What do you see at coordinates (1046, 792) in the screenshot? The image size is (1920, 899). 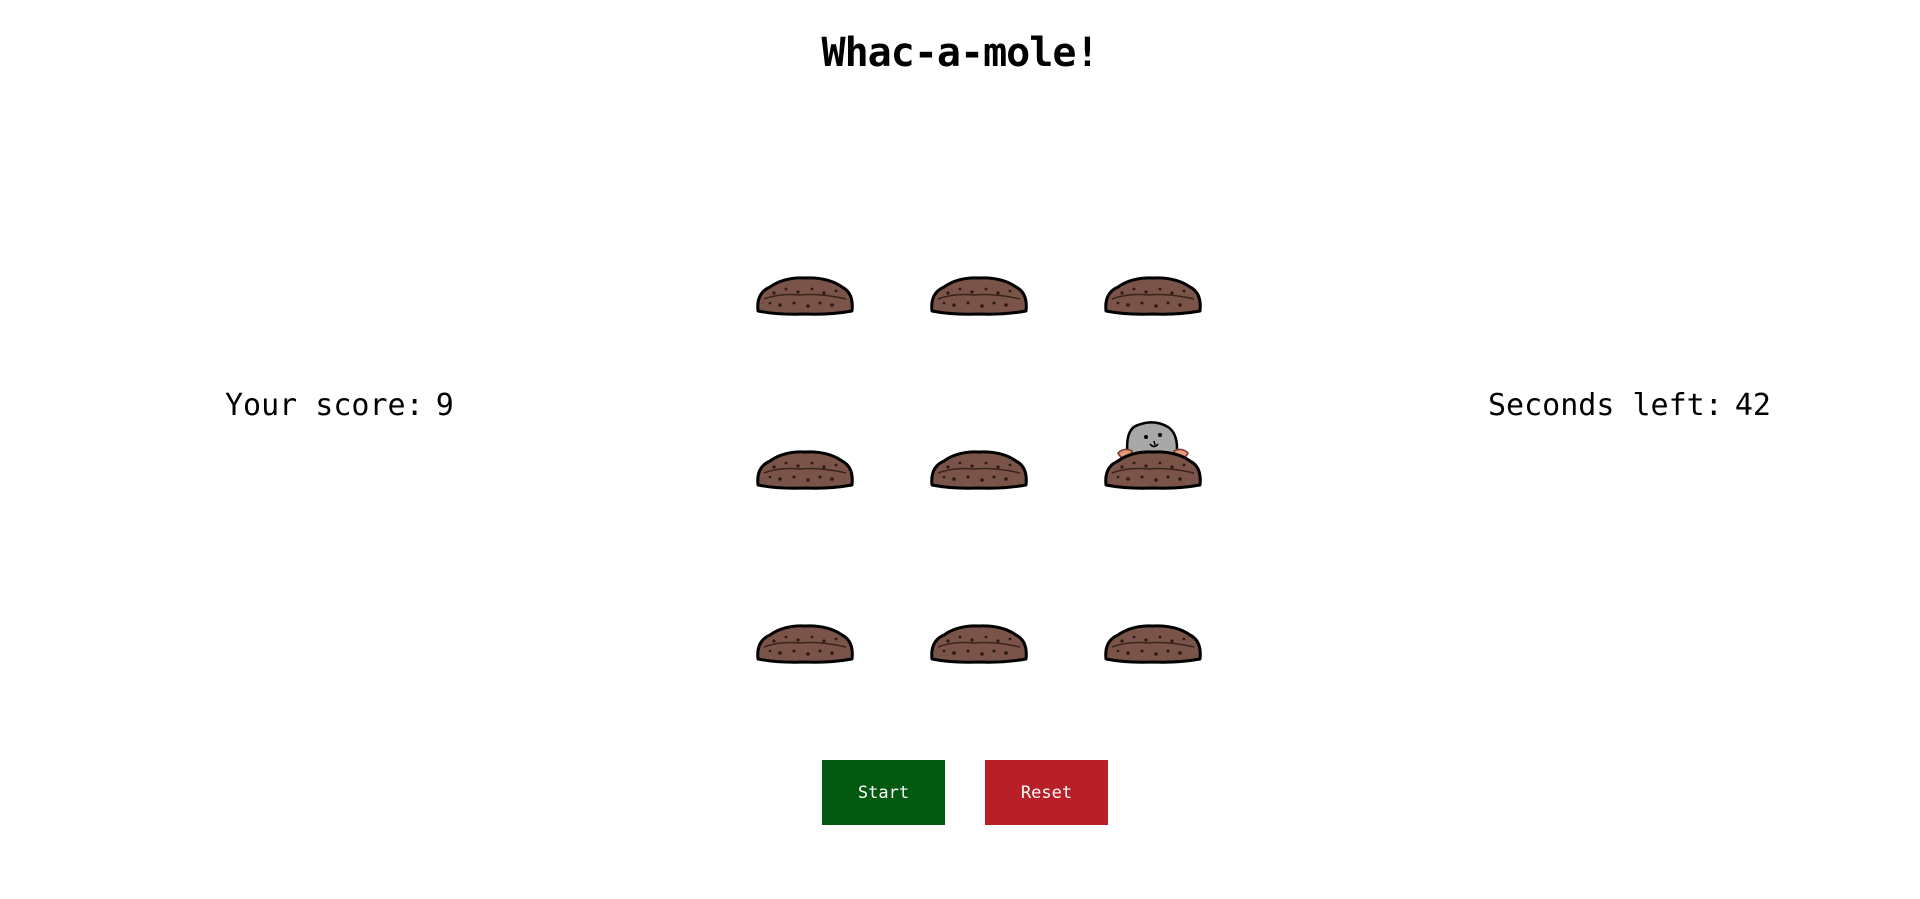 I see `reset-button: Reset` at bounding box center [1046, 792].